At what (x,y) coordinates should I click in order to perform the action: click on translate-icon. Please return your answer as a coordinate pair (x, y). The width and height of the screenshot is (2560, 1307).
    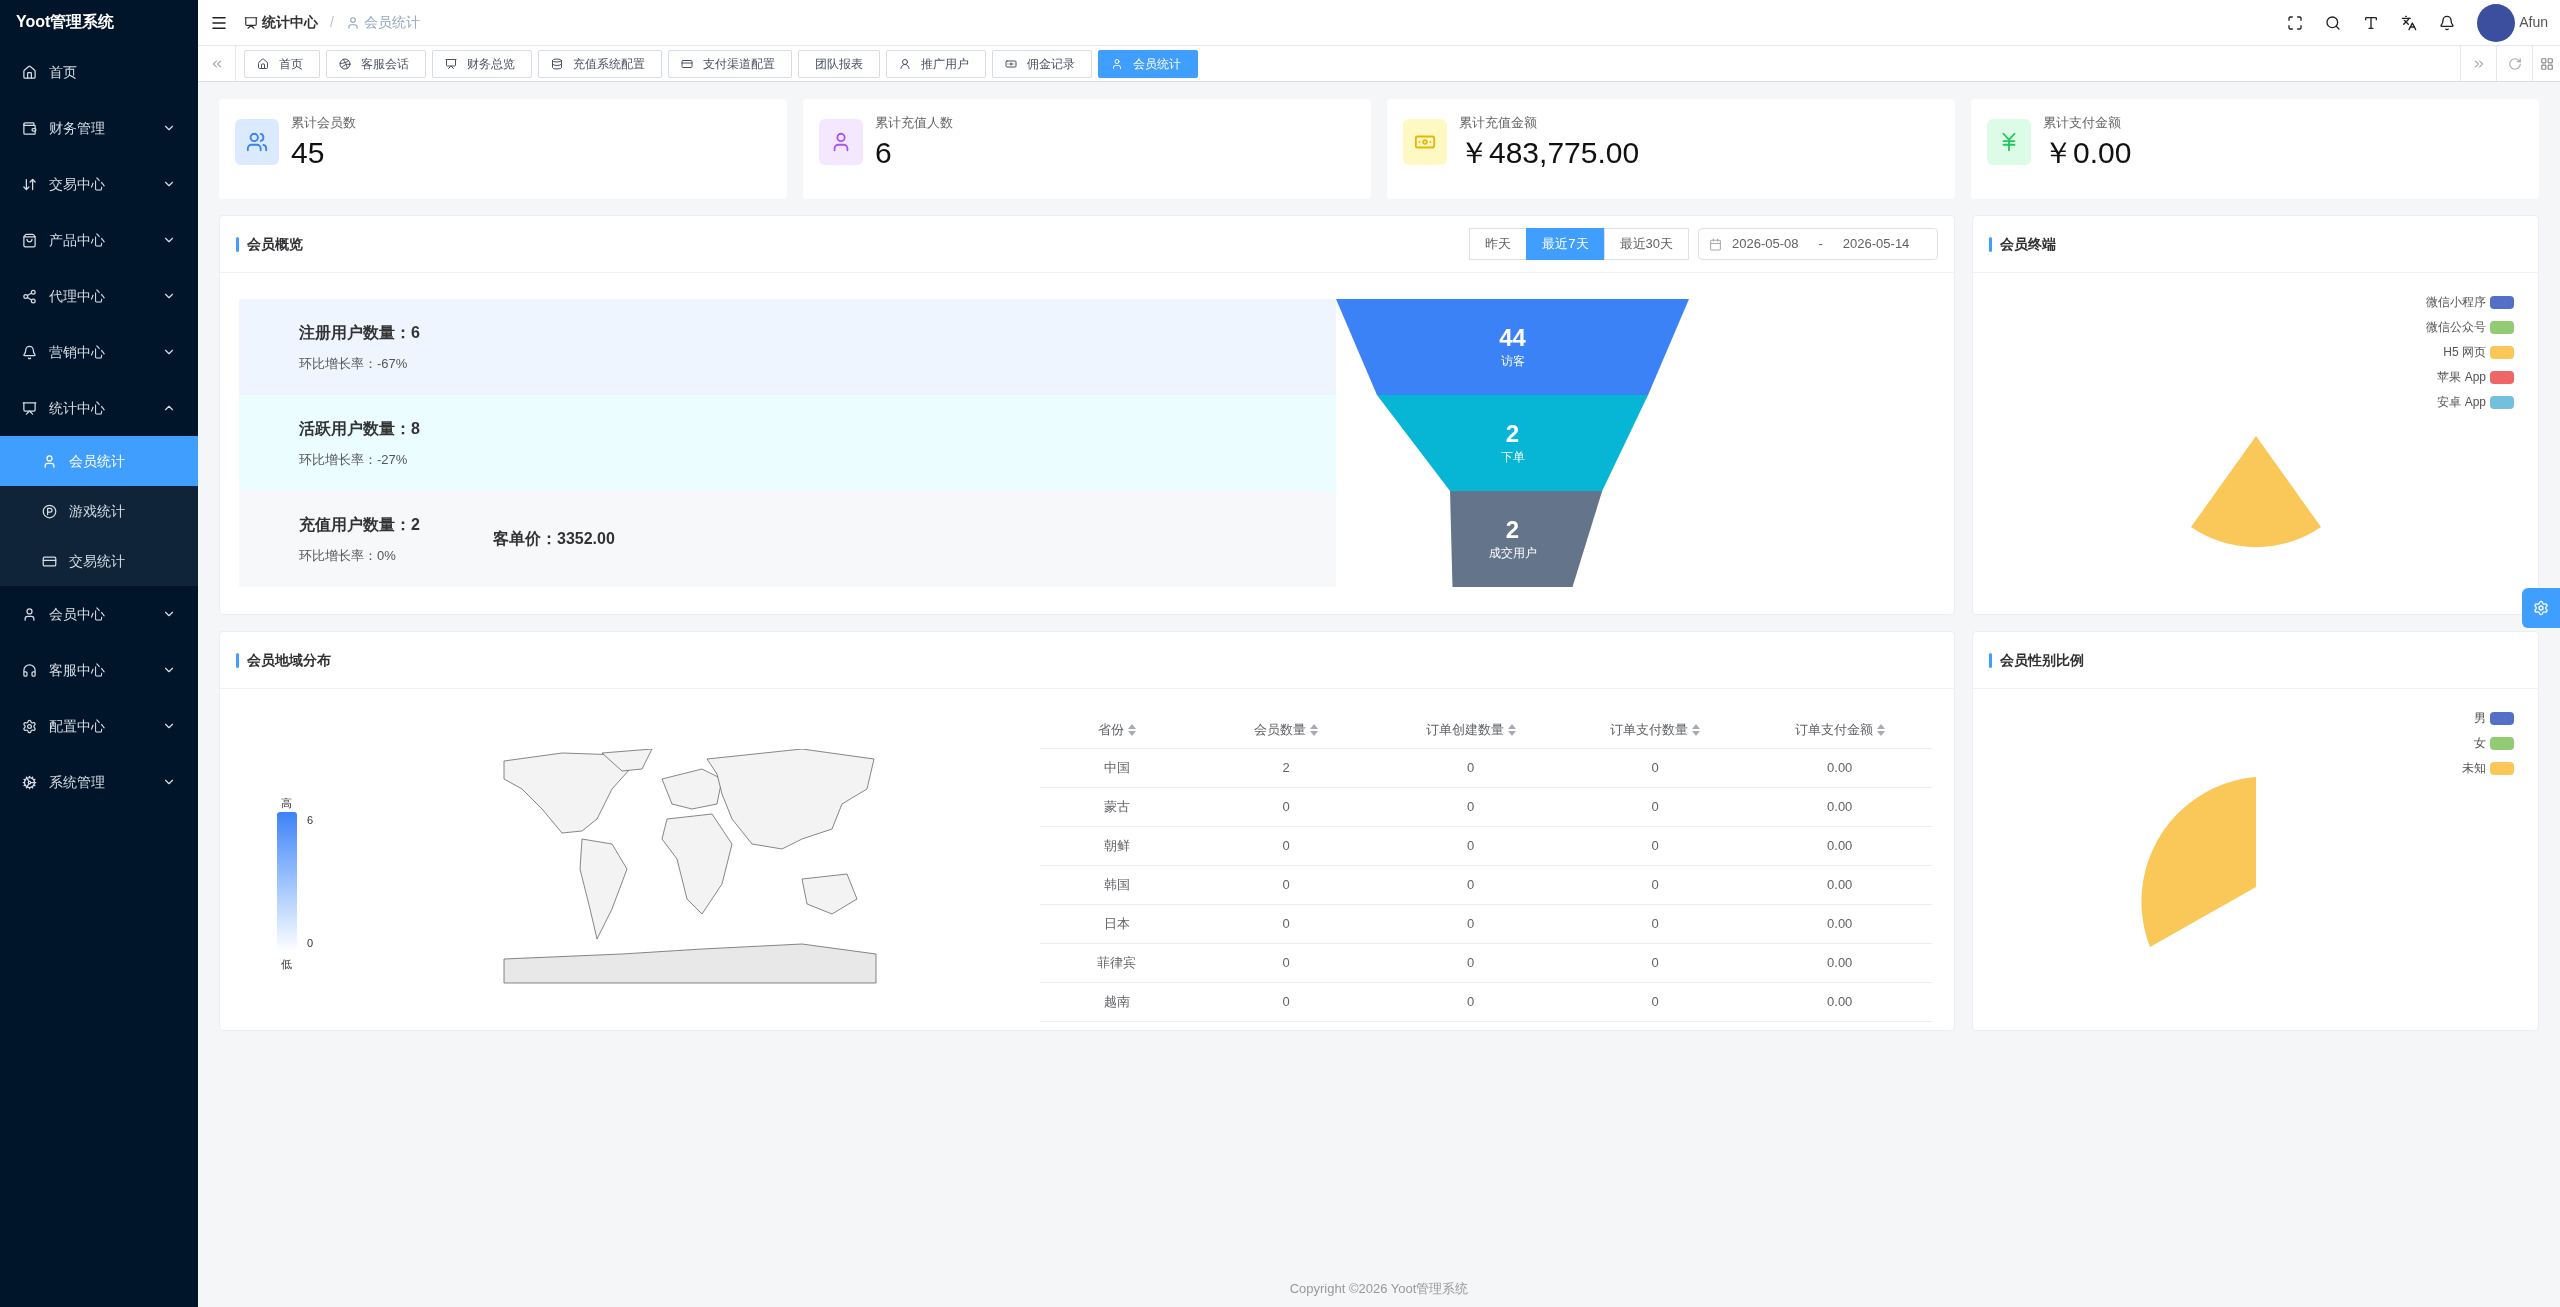
    Looking at the image, I should click on (2409, 22).